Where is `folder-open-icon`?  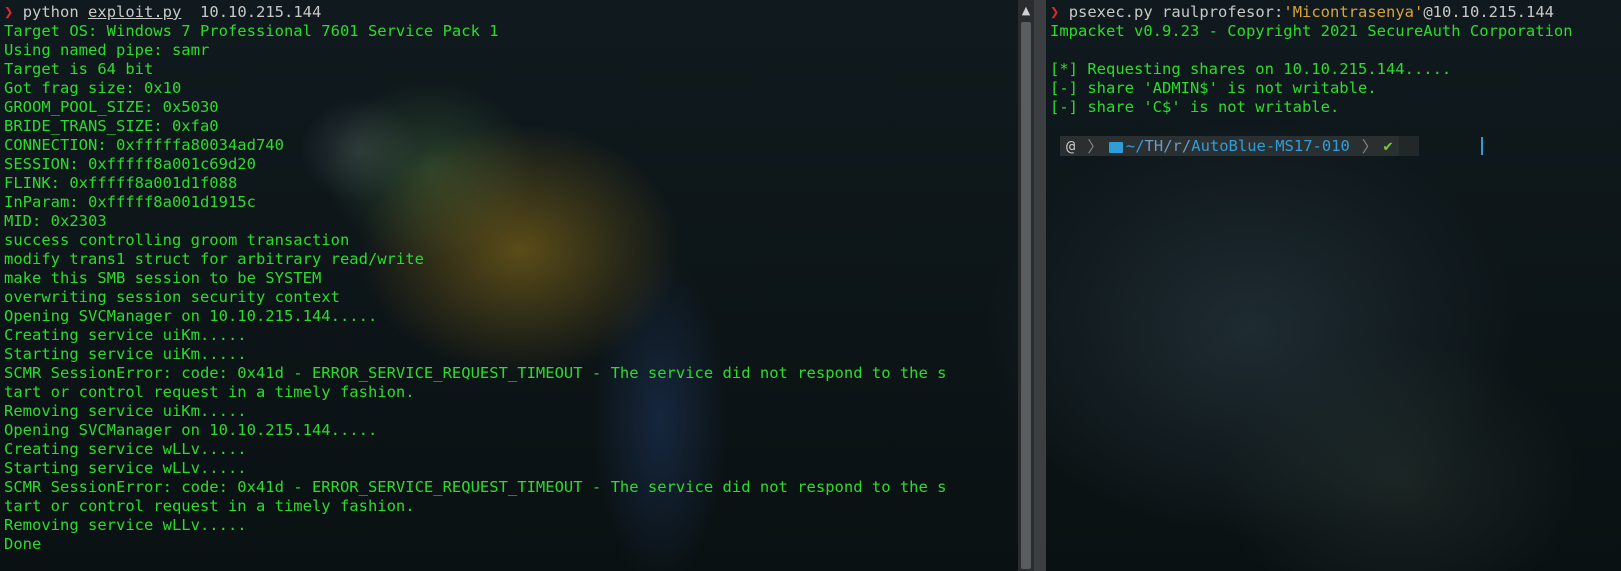 folder-open-icon is located at coordinates (1115, 147).